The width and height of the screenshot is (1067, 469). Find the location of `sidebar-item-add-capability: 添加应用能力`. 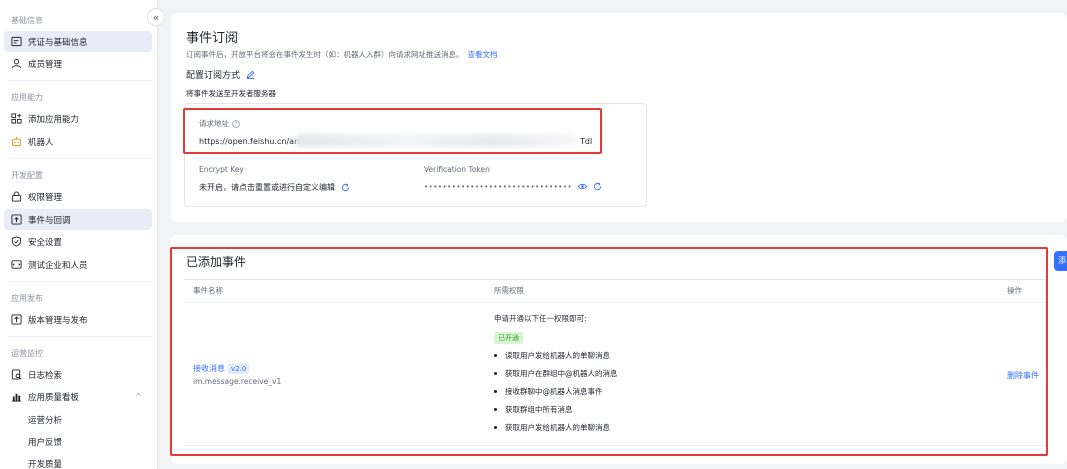

sidebar-item-add-capability: 添加应用能力 is located at coordinates (78, 118).